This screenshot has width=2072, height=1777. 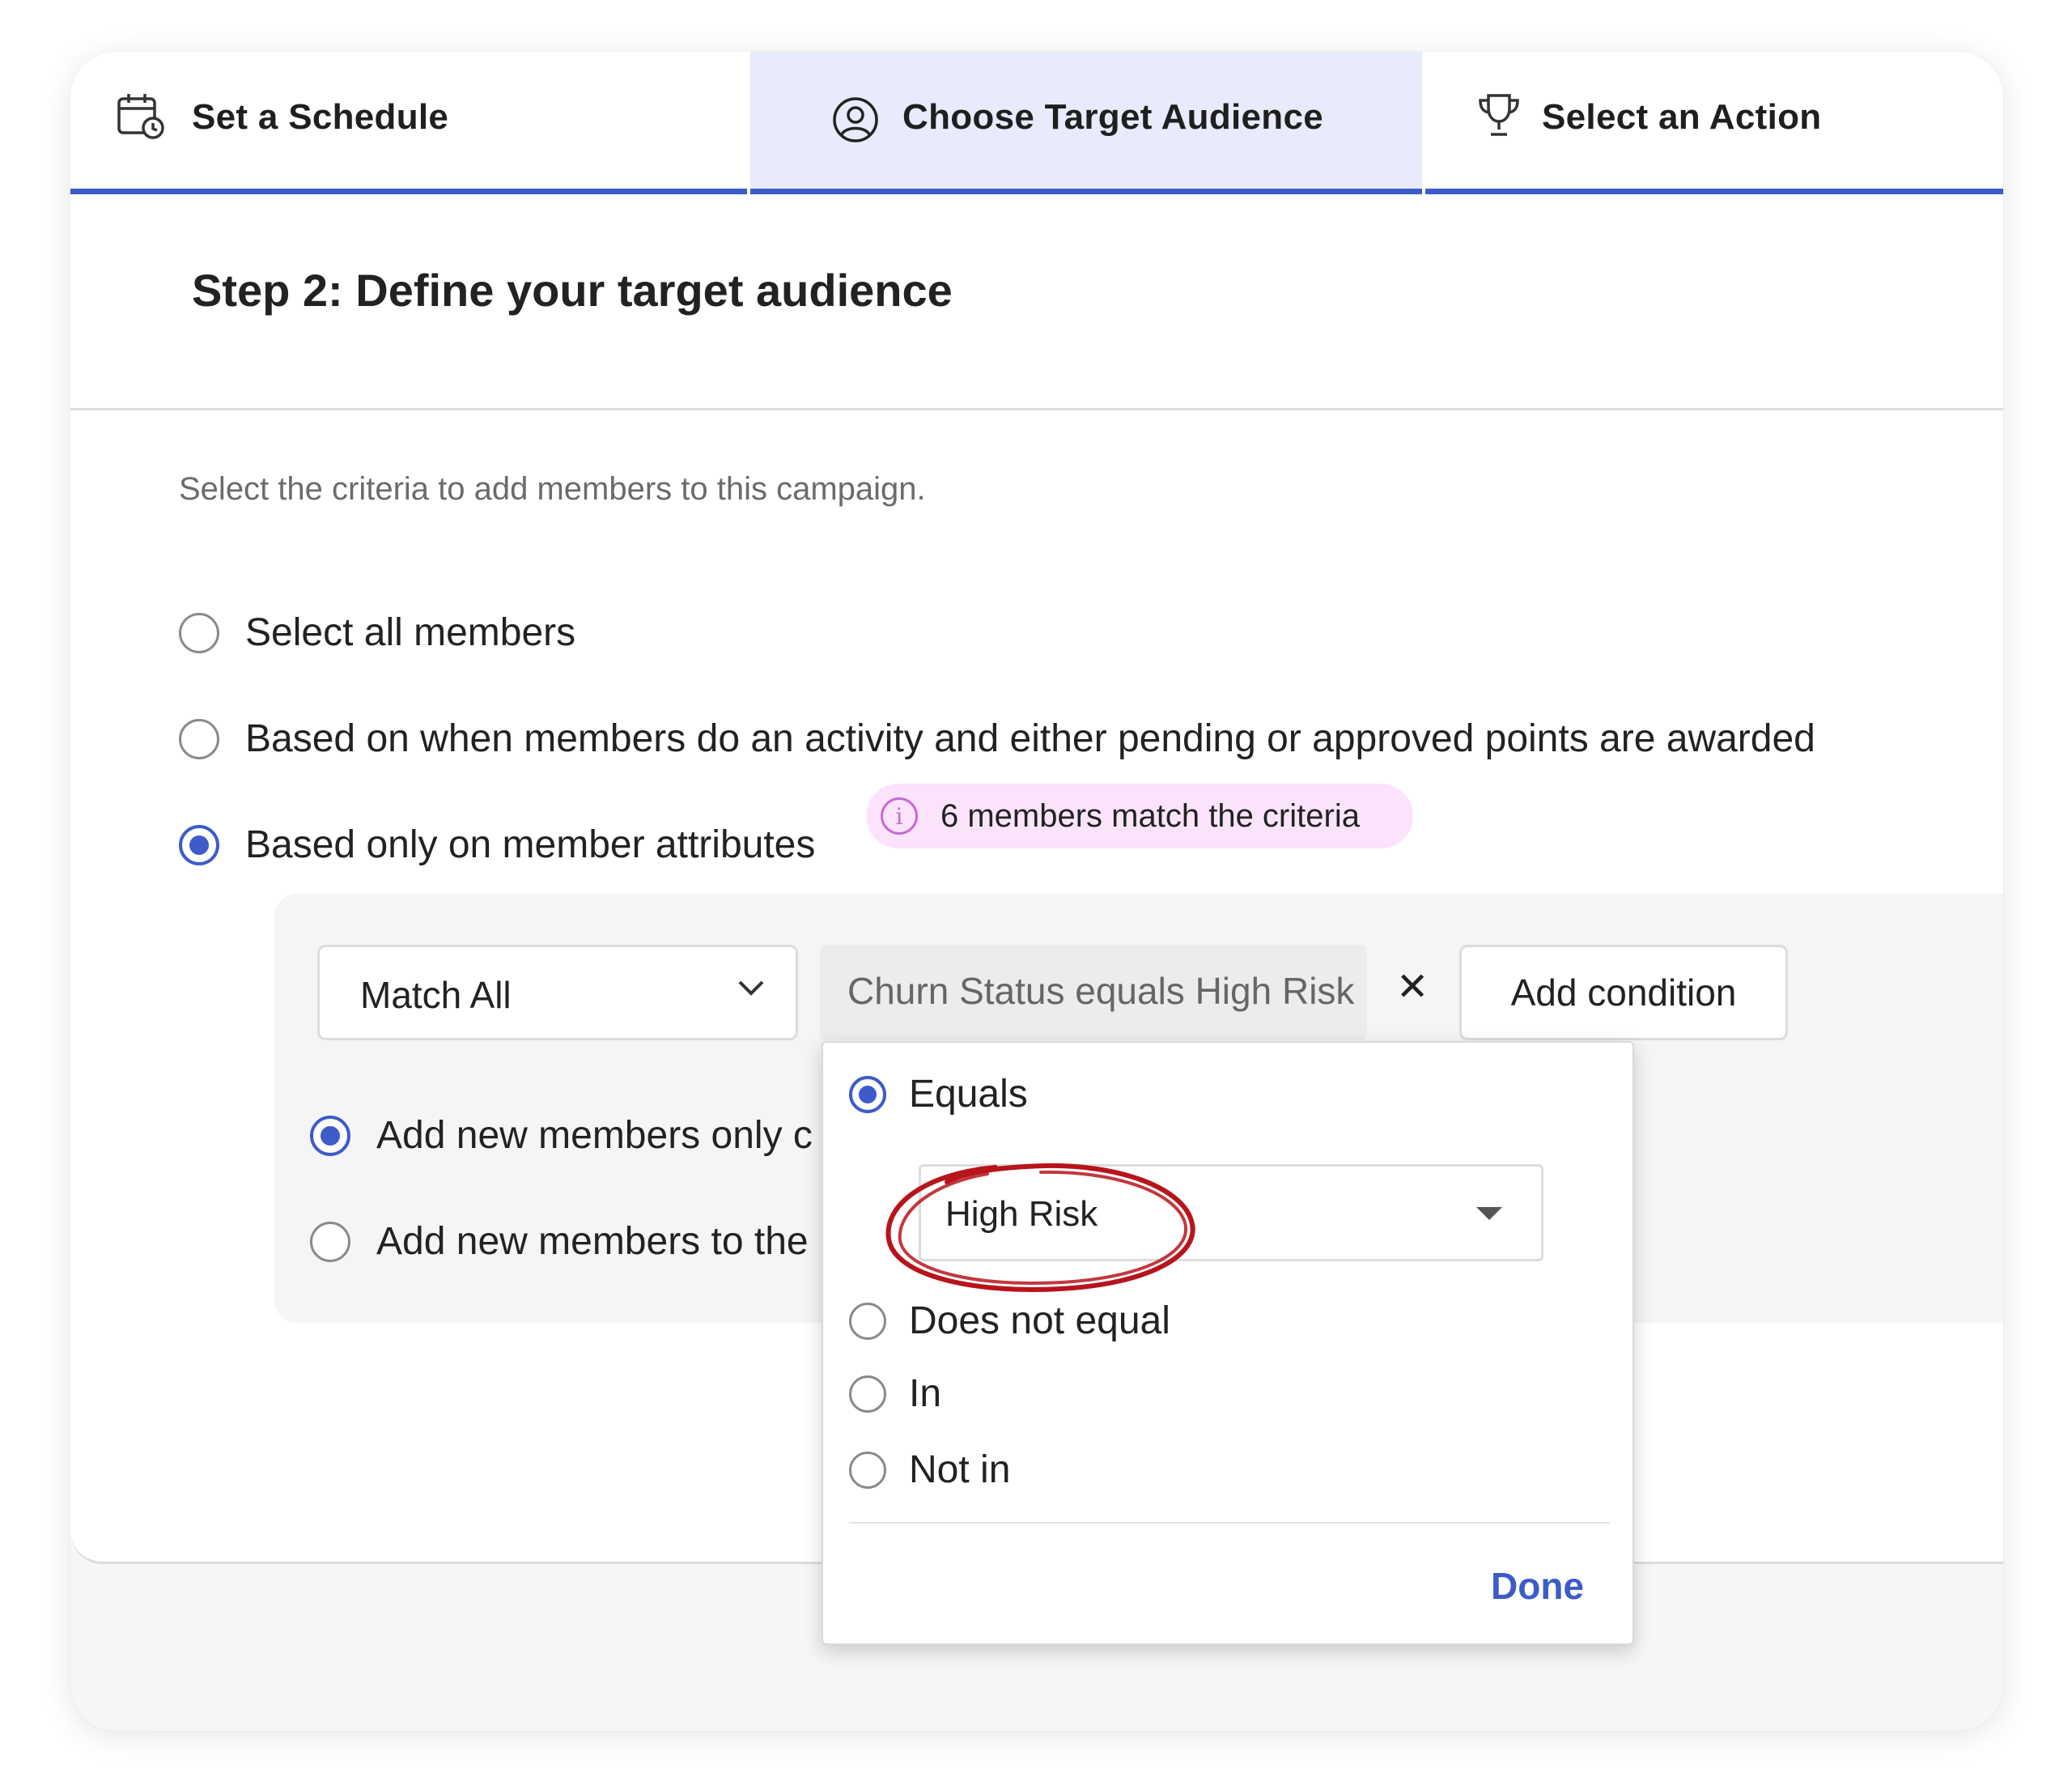 I want to click on page-title: Step 2: Define your target audience, so click(x=572, y=290).